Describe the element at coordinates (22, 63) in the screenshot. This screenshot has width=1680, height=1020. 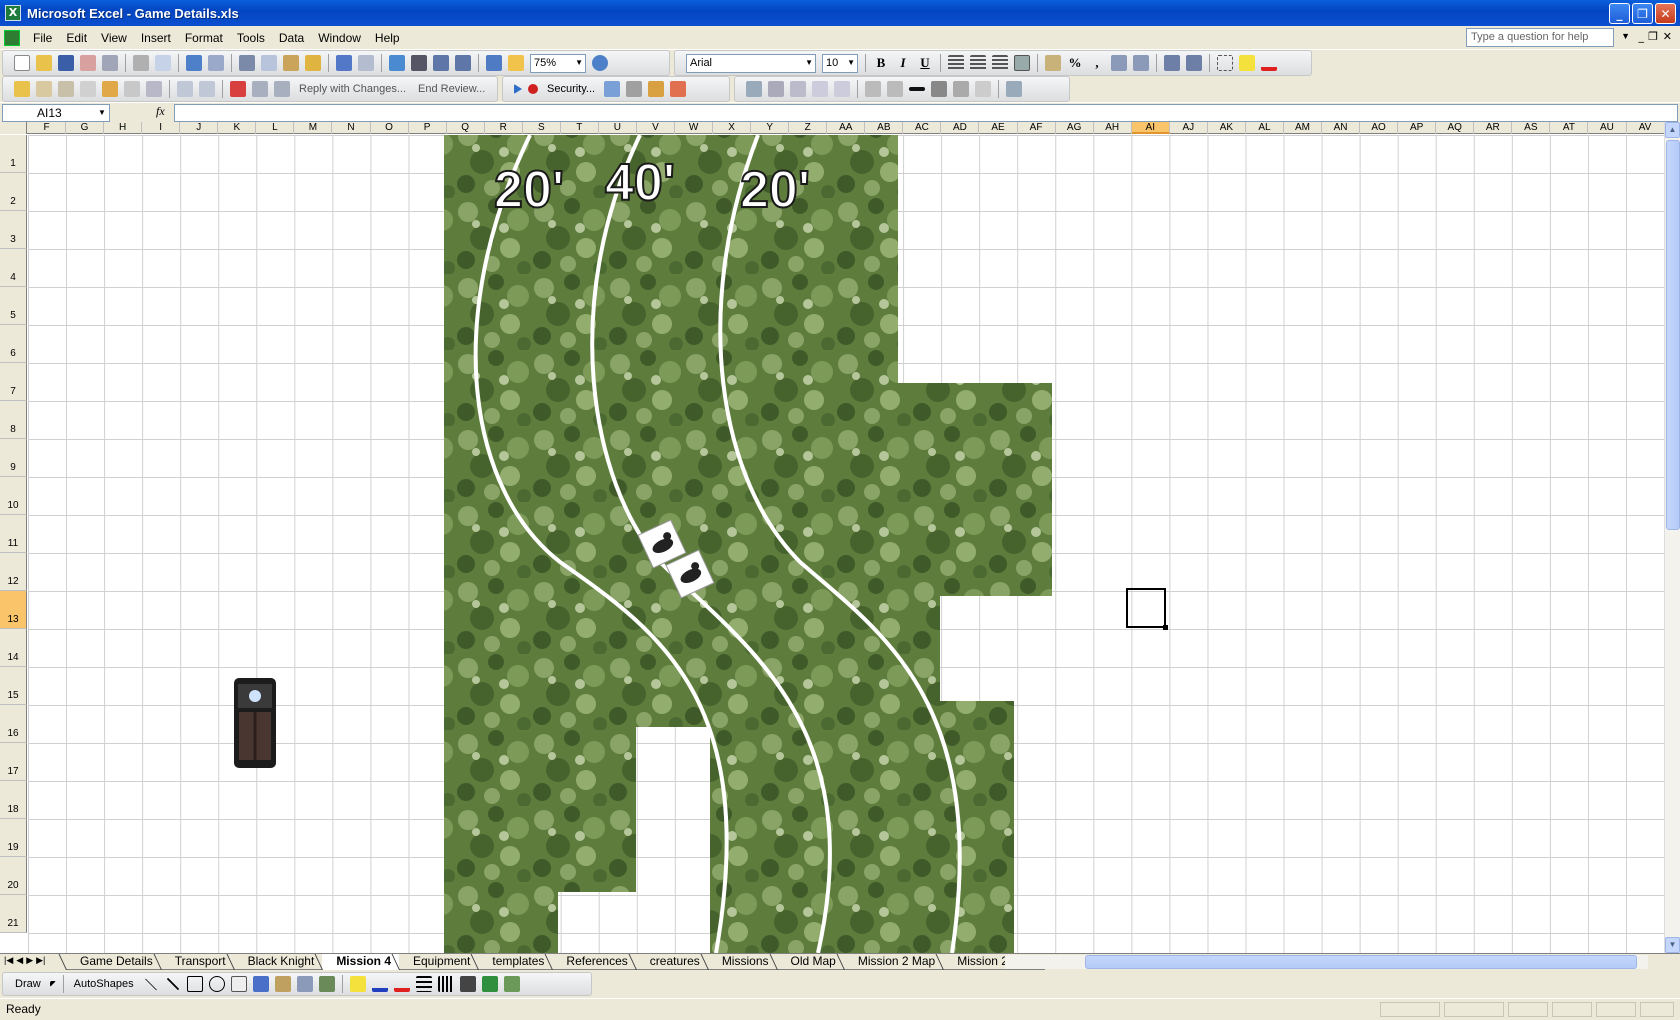
I see `new-icon` at that location.